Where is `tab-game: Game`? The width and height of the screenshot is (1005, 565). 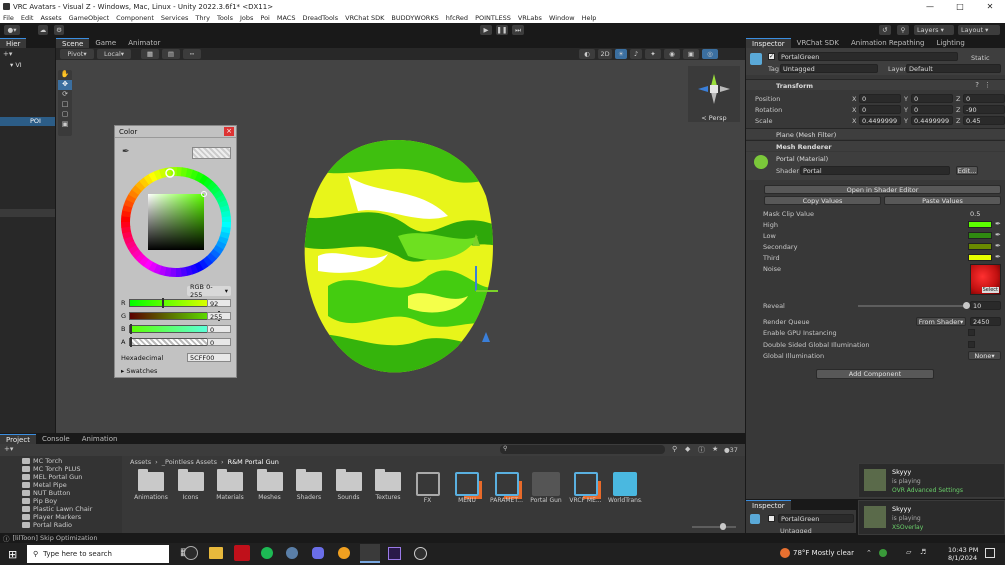 tab-game: Game is located at coordinates (105, 43).